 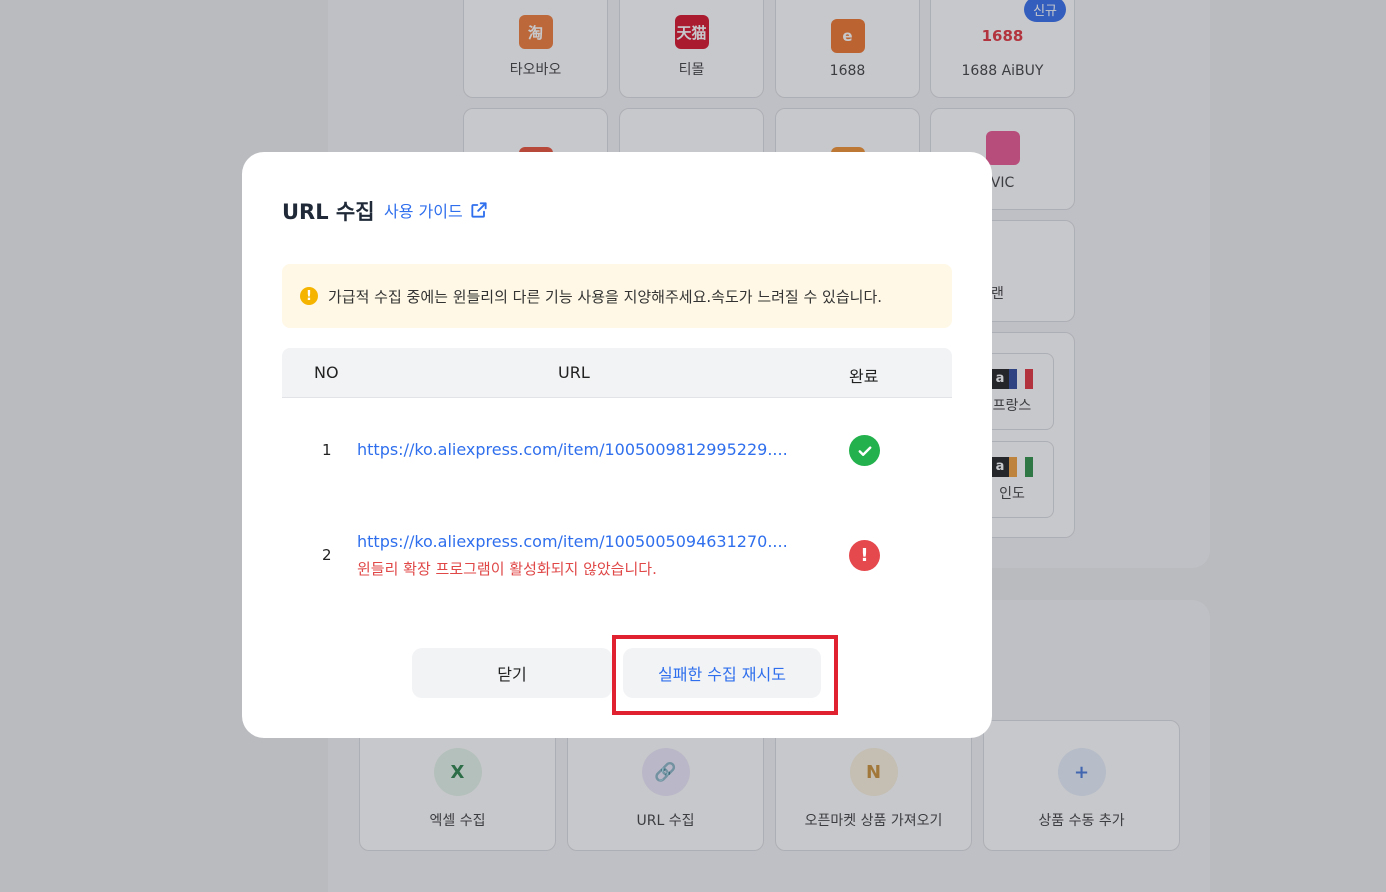 I want to click on header-no: NO, so click(x=326, y=372).